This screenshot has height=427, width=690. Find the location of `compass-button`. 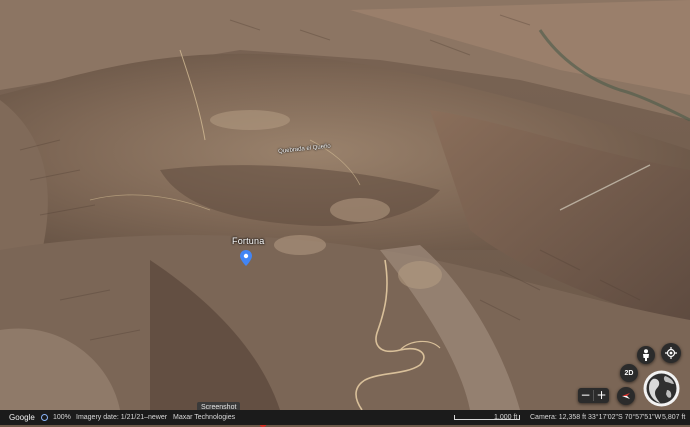

compass-button is located at coordinates (626, 396).